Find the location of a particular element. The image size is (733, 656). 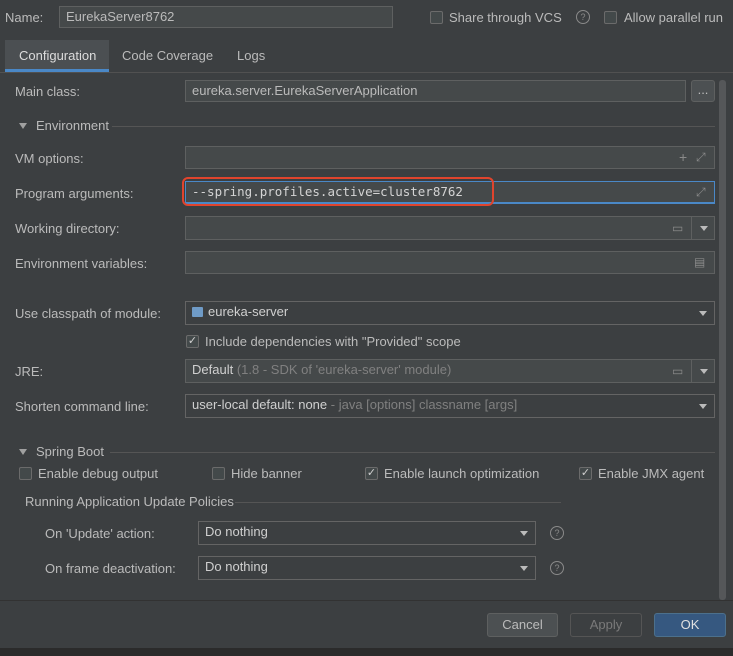

tab-logs-label: Logs is located at coordinates (251, 55).